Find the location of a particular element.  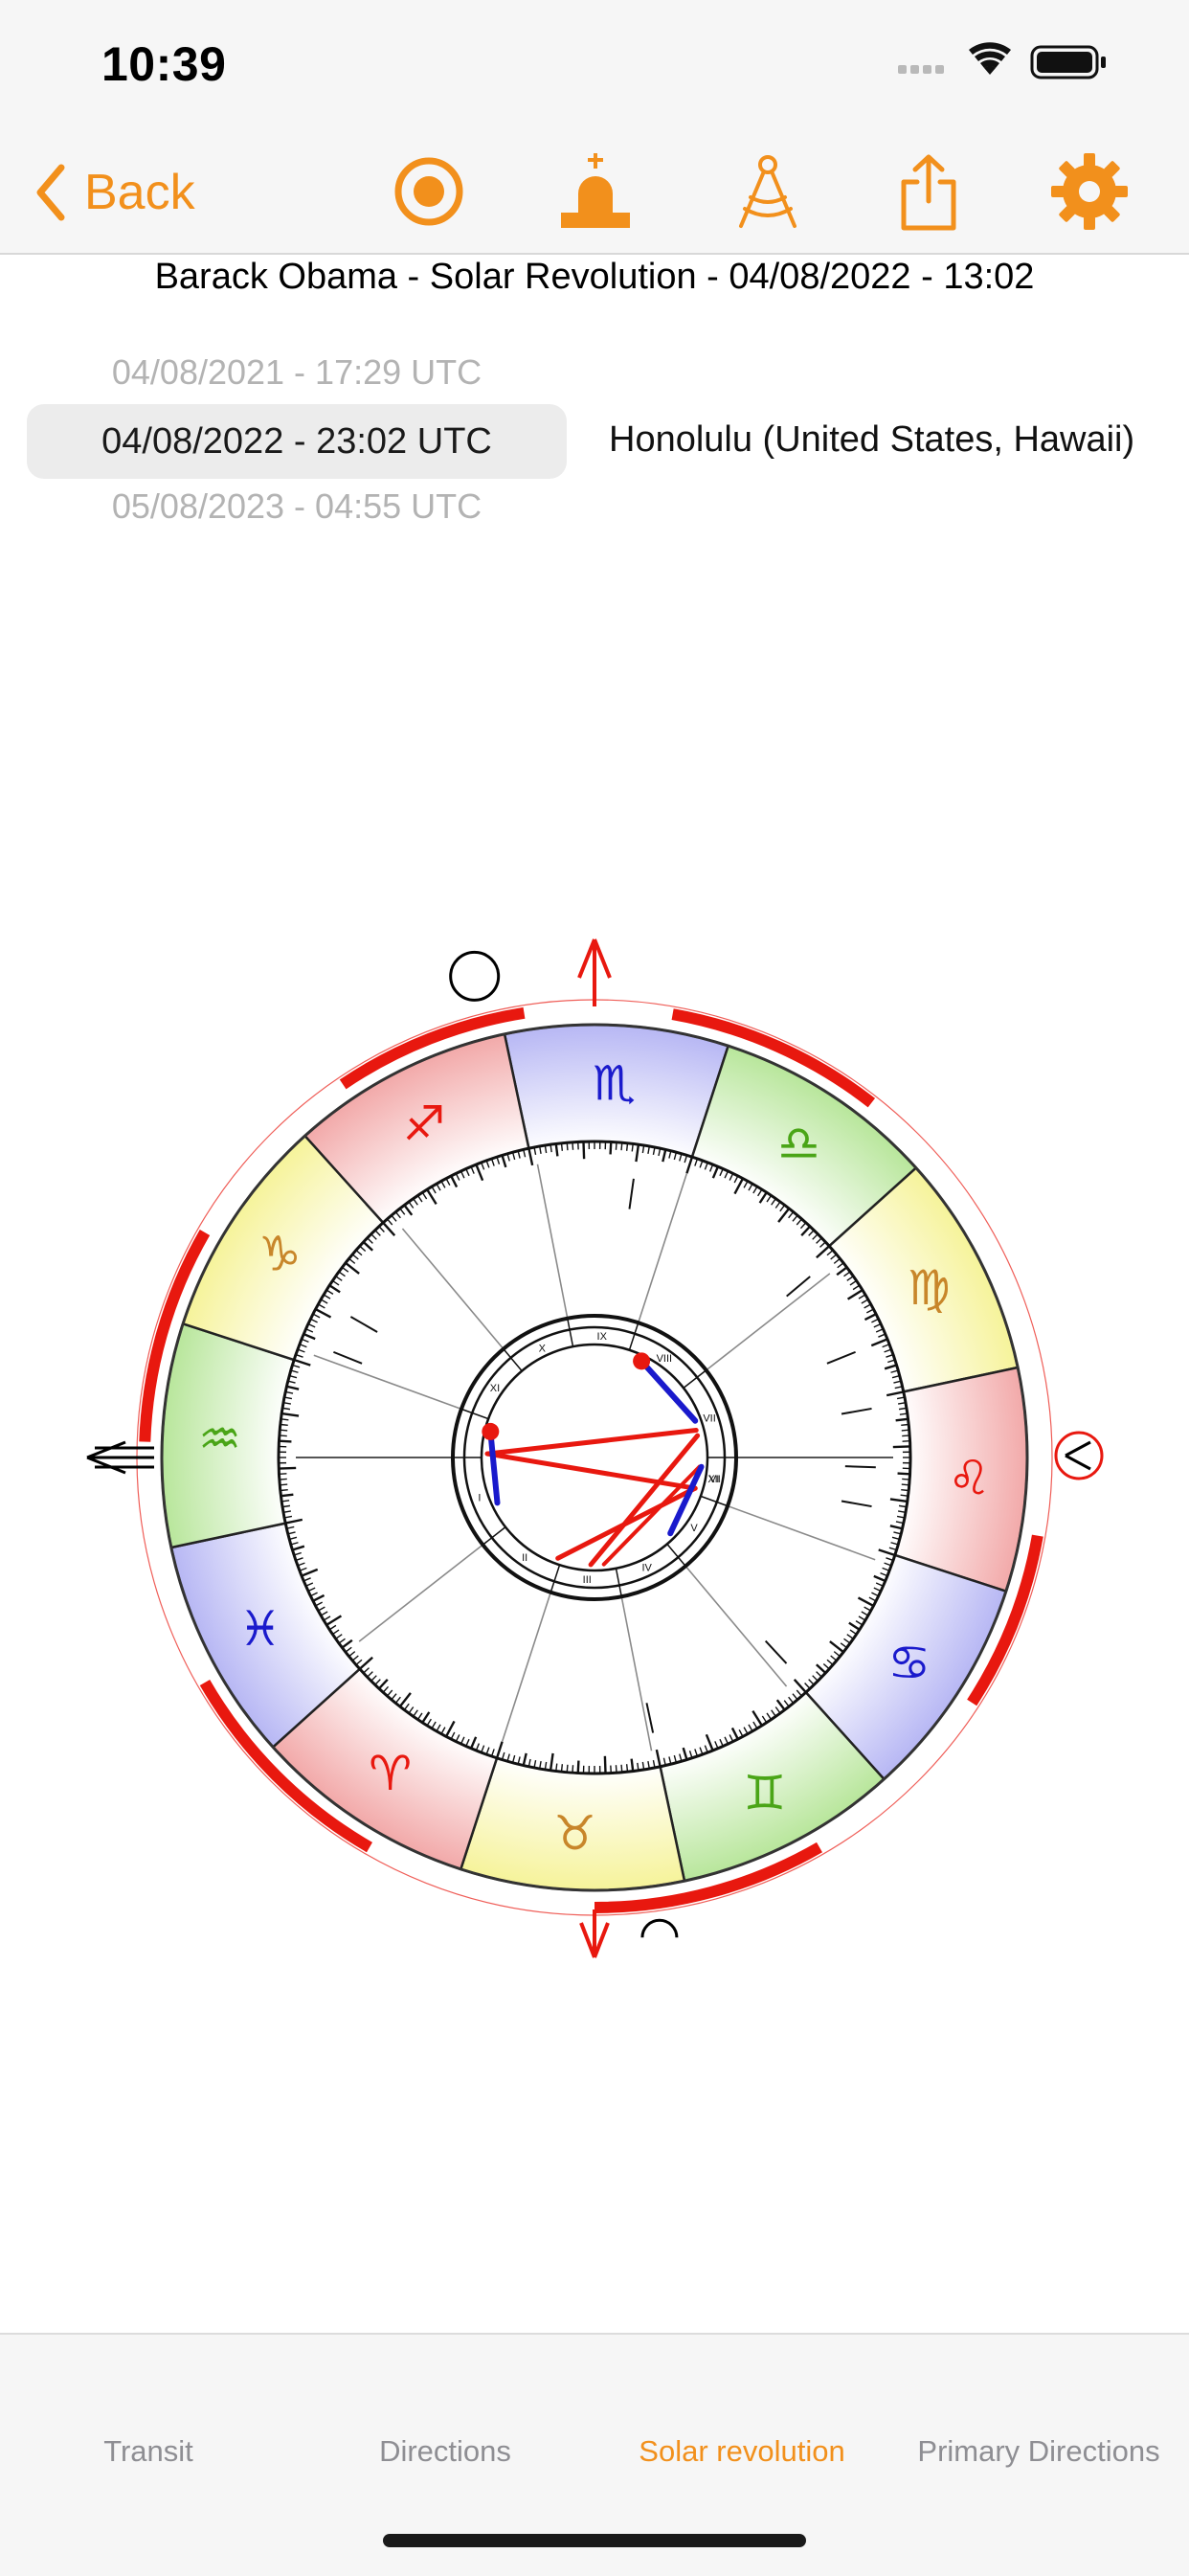

house-numeral-4: IV is located at coordinates (646, 1568).